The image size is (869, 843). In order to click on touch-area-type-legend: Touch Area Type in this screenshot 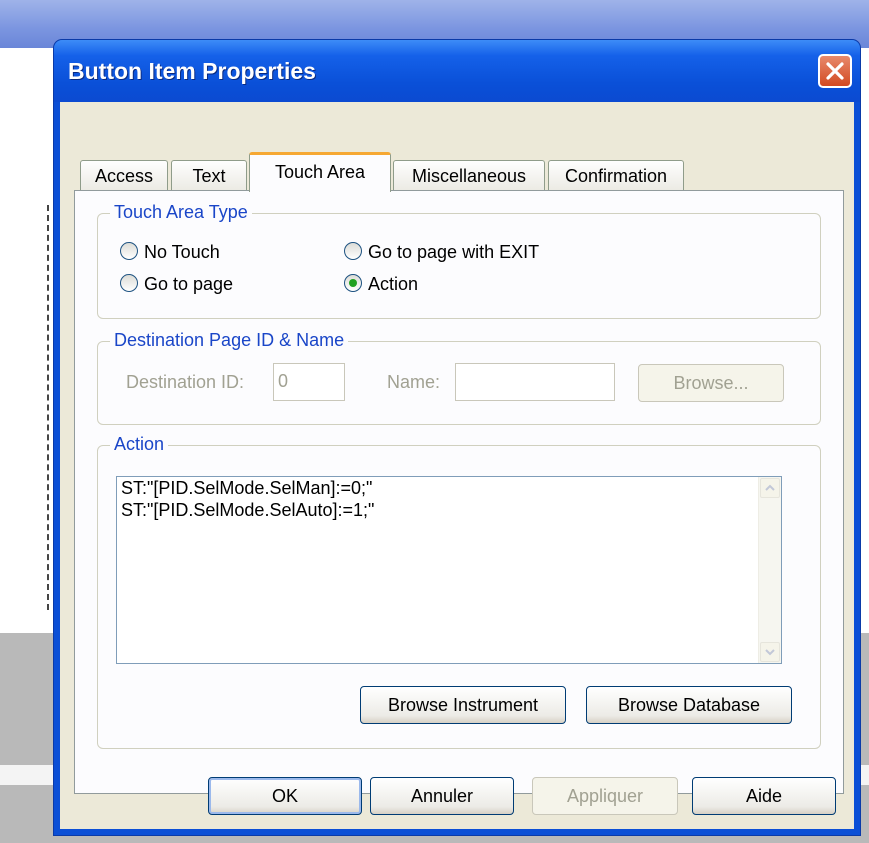, I will do `click(181, 212)`.